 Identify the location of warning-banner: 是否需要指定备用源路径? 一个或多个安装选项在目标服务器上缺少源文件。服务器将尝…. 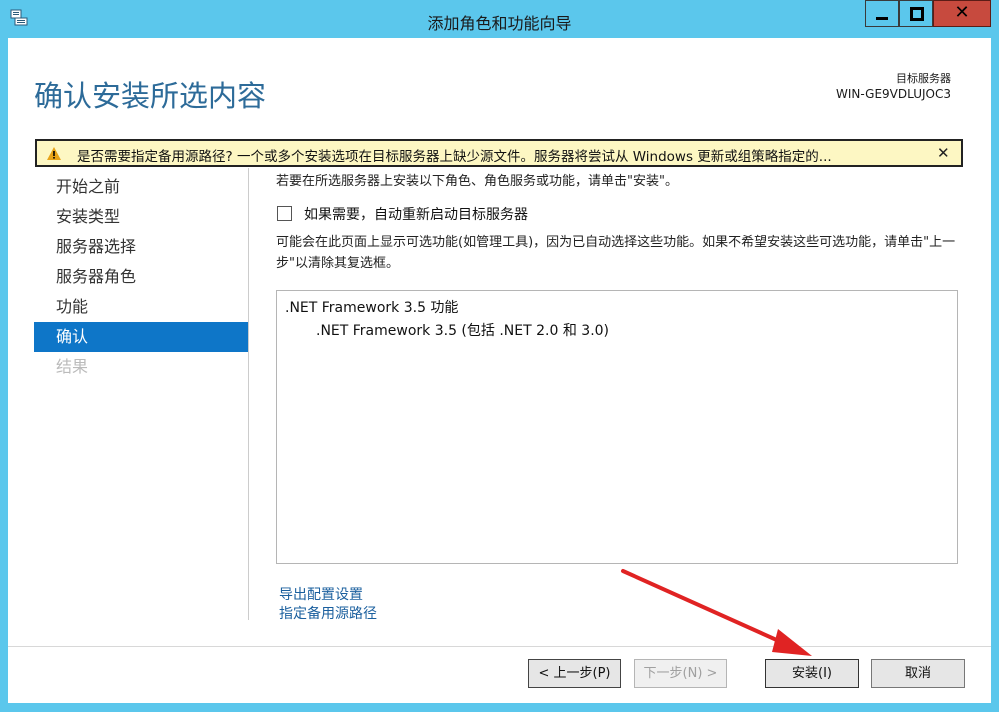
(499, 153).